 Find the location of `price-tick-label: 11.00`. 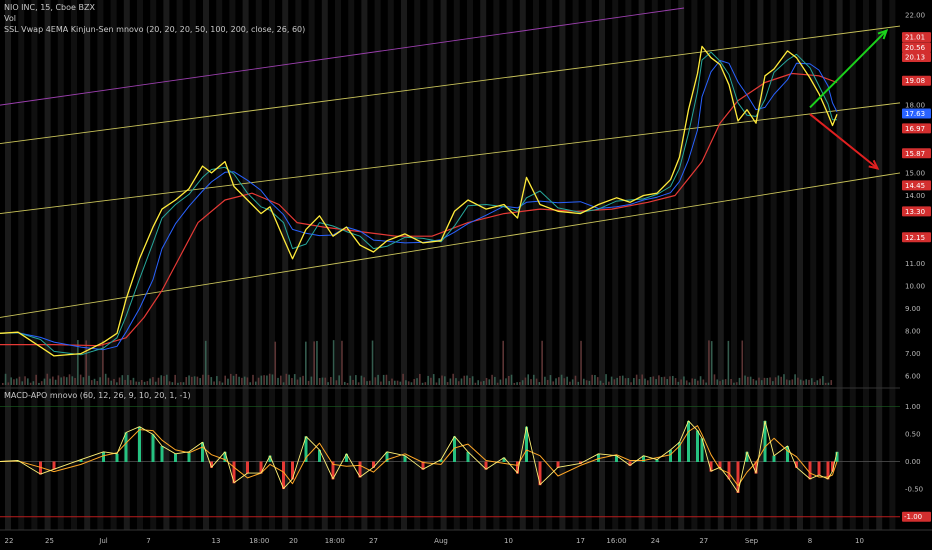

price-tick-label: 11.00 is located at coordinates (915, 264).